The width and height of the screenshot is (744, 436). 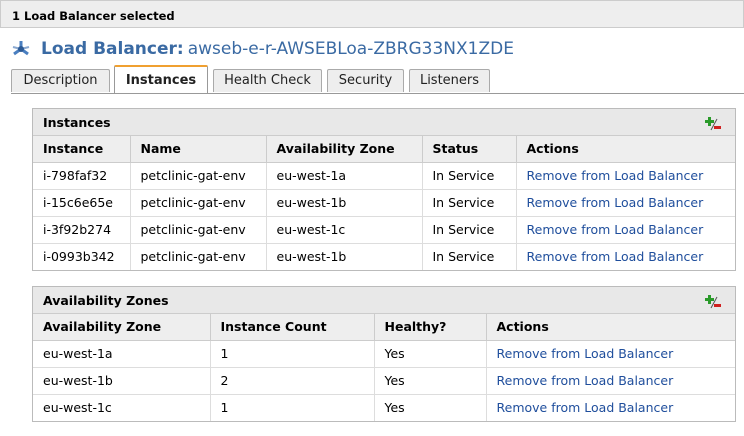 What do you see at coordinates (60, 80) in the screenshot?
I see `tab-description: Description` at bounding box center [60, 80].